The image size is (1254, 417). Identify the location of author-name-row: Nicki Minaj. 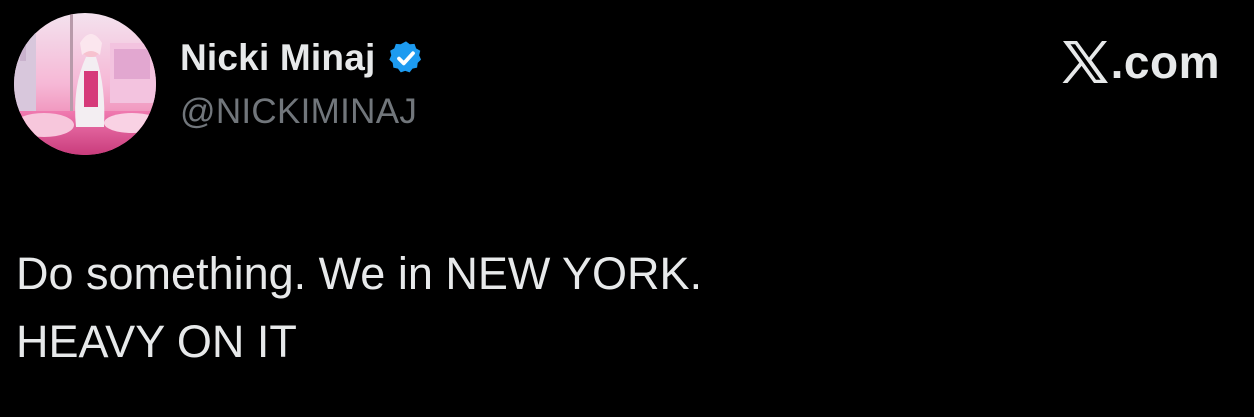
(302, 58).